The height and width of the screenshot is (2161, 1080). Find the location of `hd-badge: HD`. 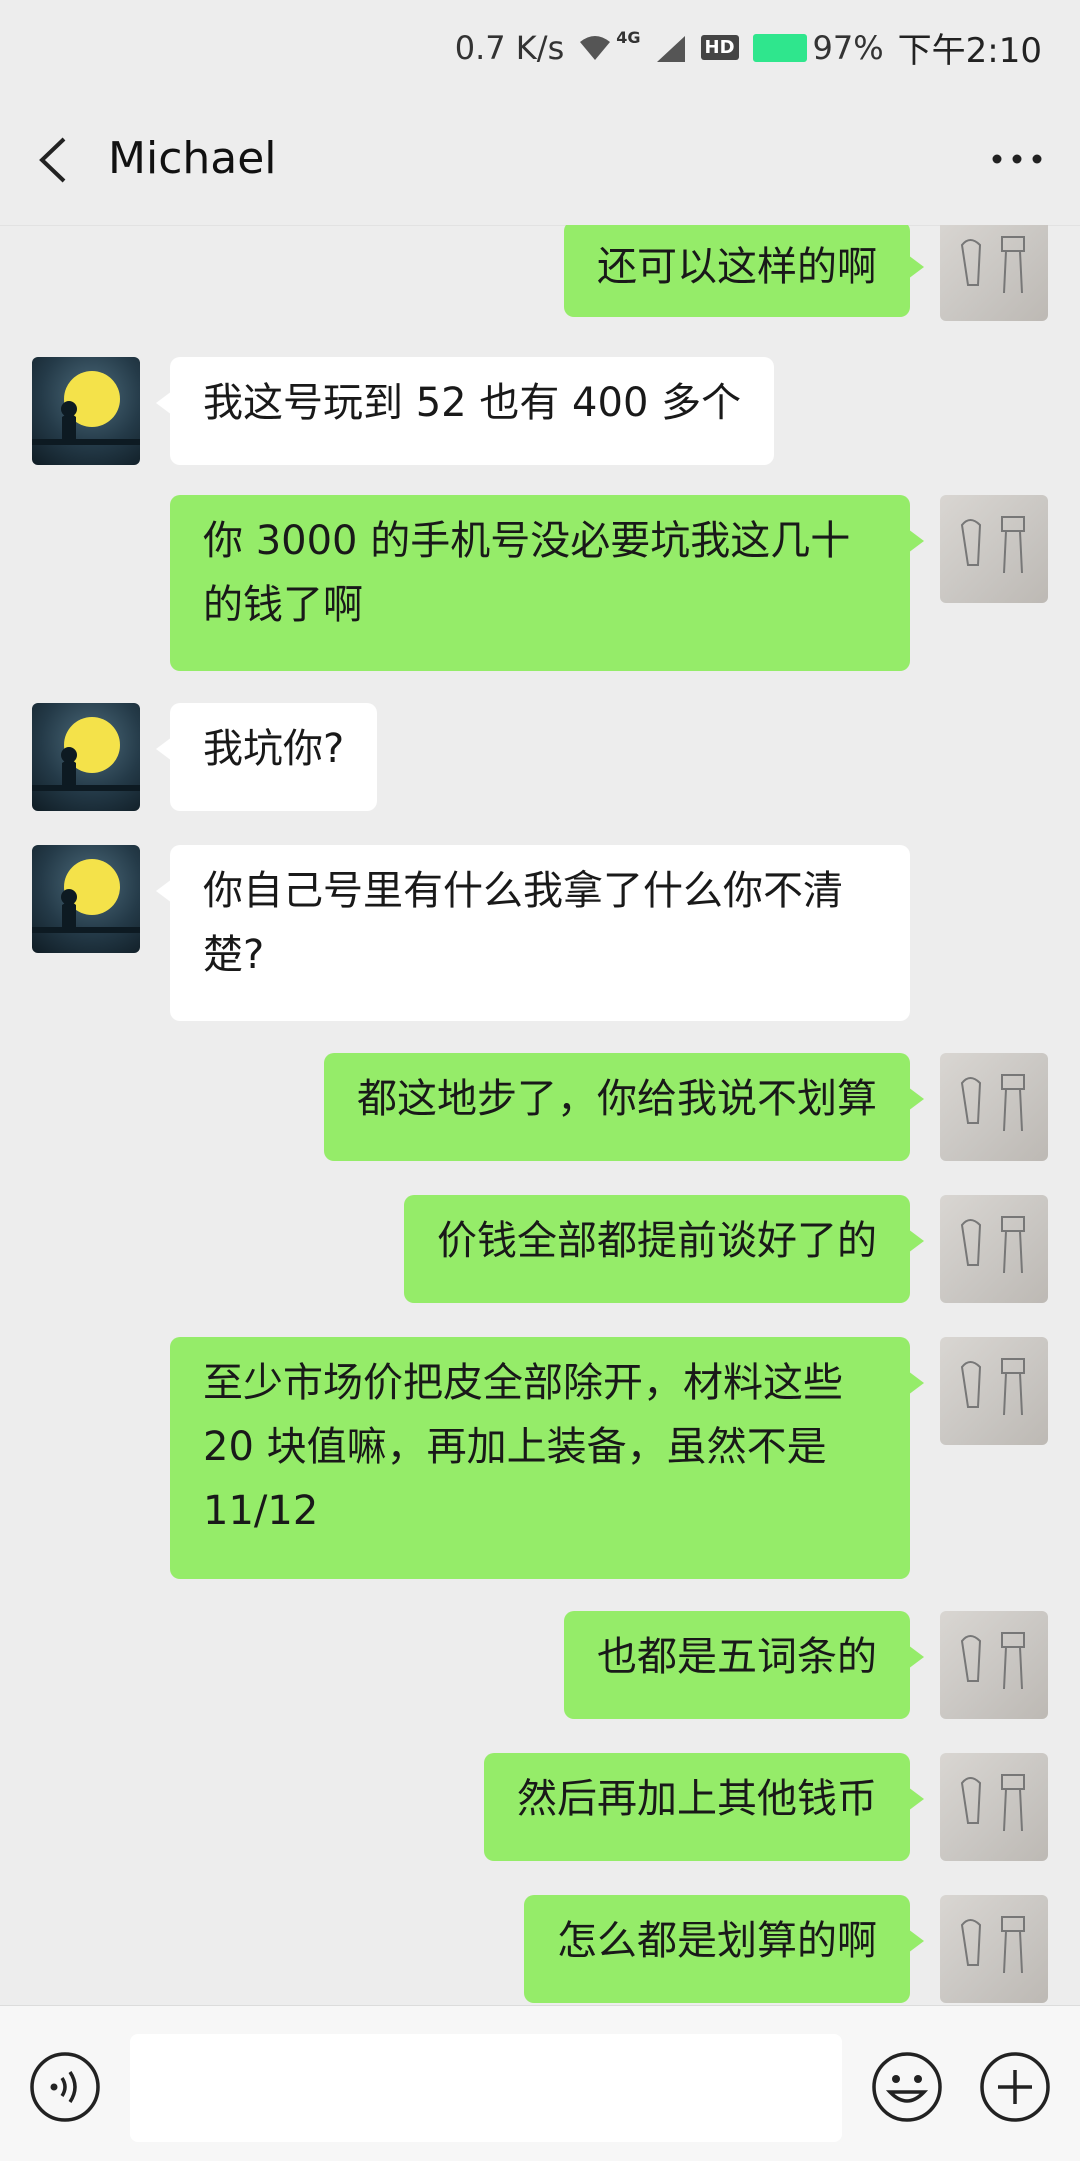

hd-badge: HD is located at coordinates (719, 47).